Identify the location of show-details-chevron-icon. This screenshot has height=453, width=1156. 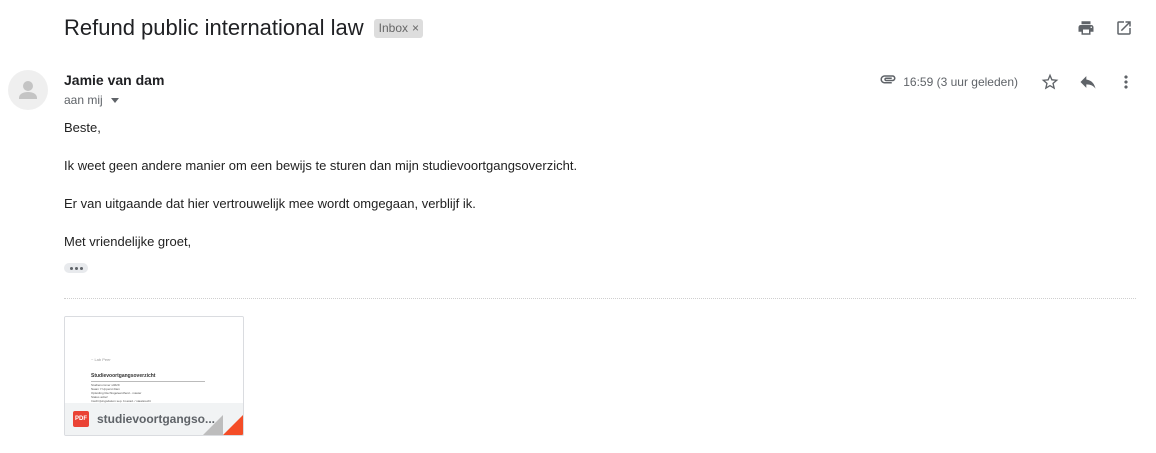
(114, 100).